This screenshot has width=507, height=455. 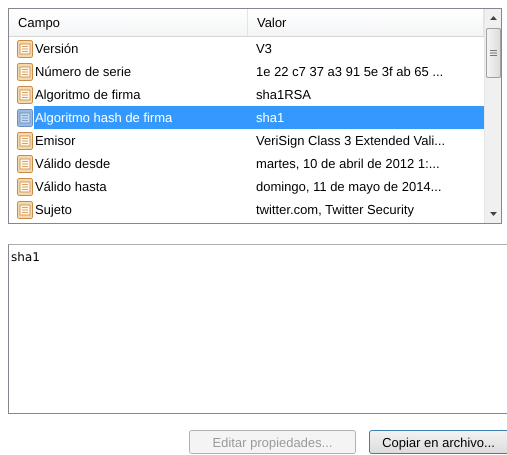 I want to click on scrollbar, so click(x=492, y=116).